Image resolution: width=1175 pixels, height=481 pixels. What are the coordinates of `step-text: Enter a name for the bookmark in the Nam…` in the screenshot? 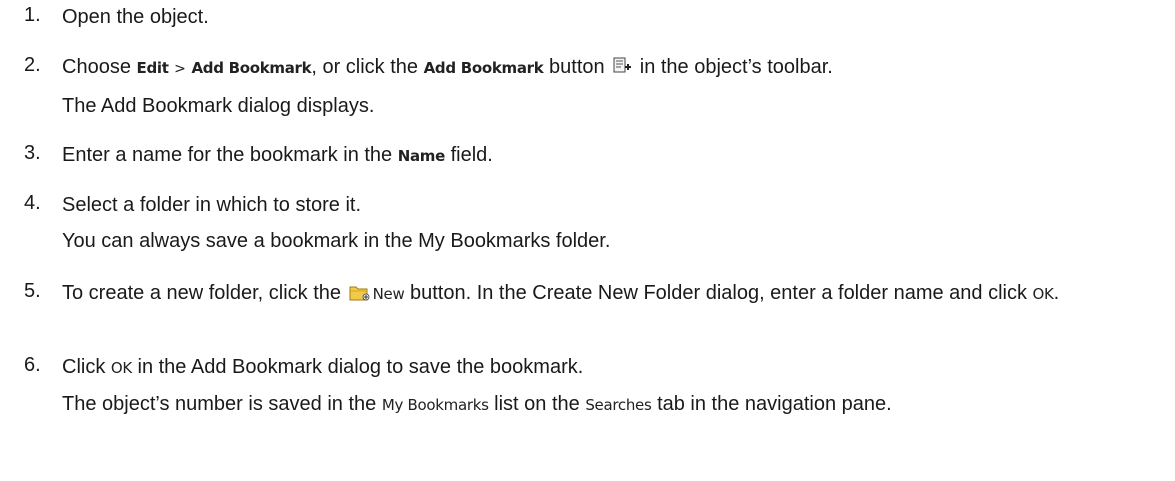 It's located at (277, 155).